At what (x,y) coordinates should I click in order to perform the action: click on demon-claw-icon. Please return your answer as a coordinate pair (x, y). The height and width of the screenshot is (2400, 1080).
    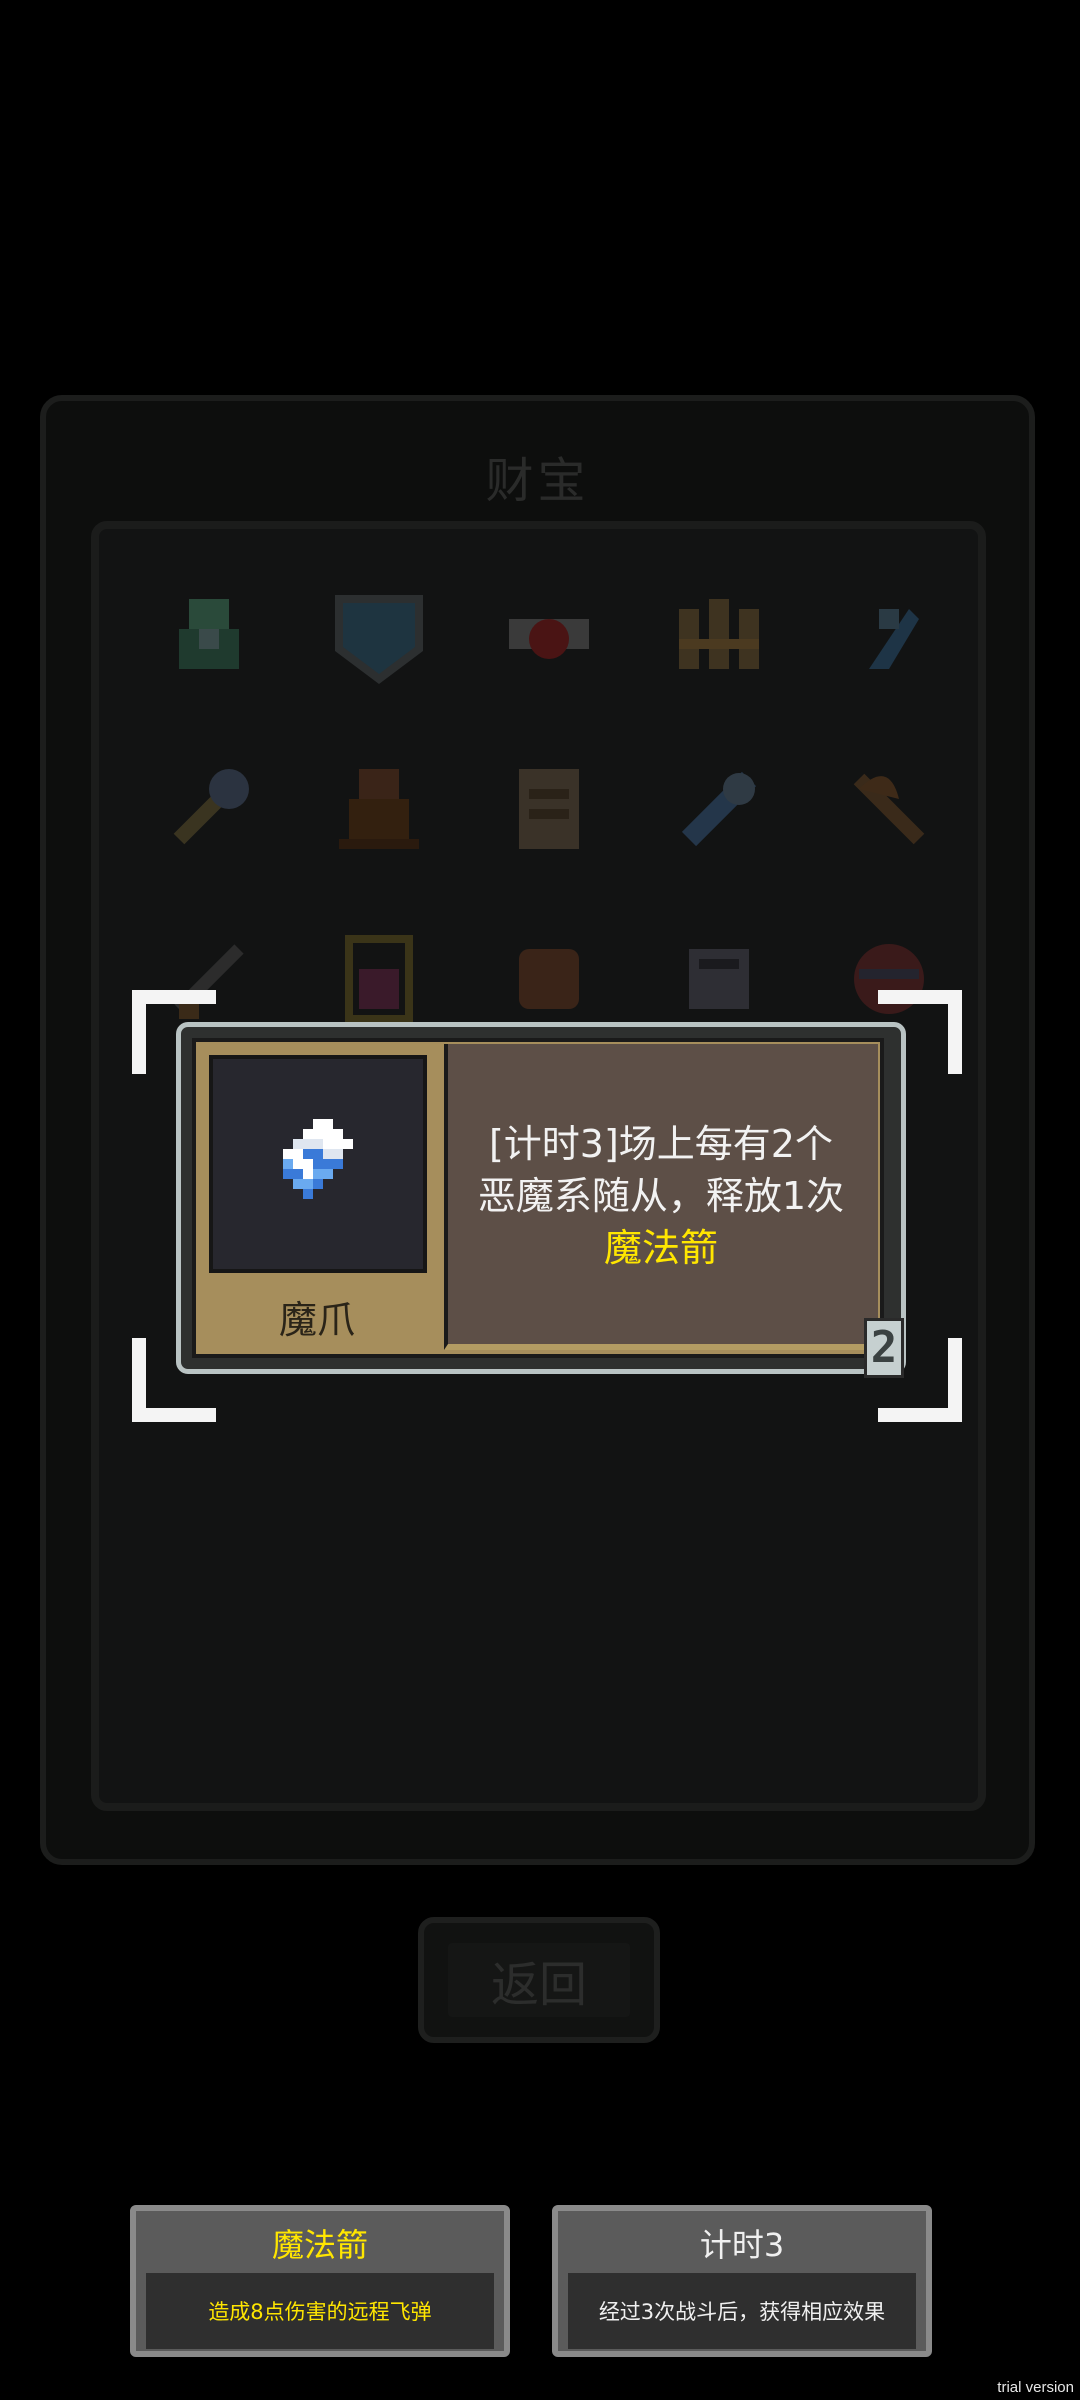
    Looking at the image, I should click on (318, 1159).